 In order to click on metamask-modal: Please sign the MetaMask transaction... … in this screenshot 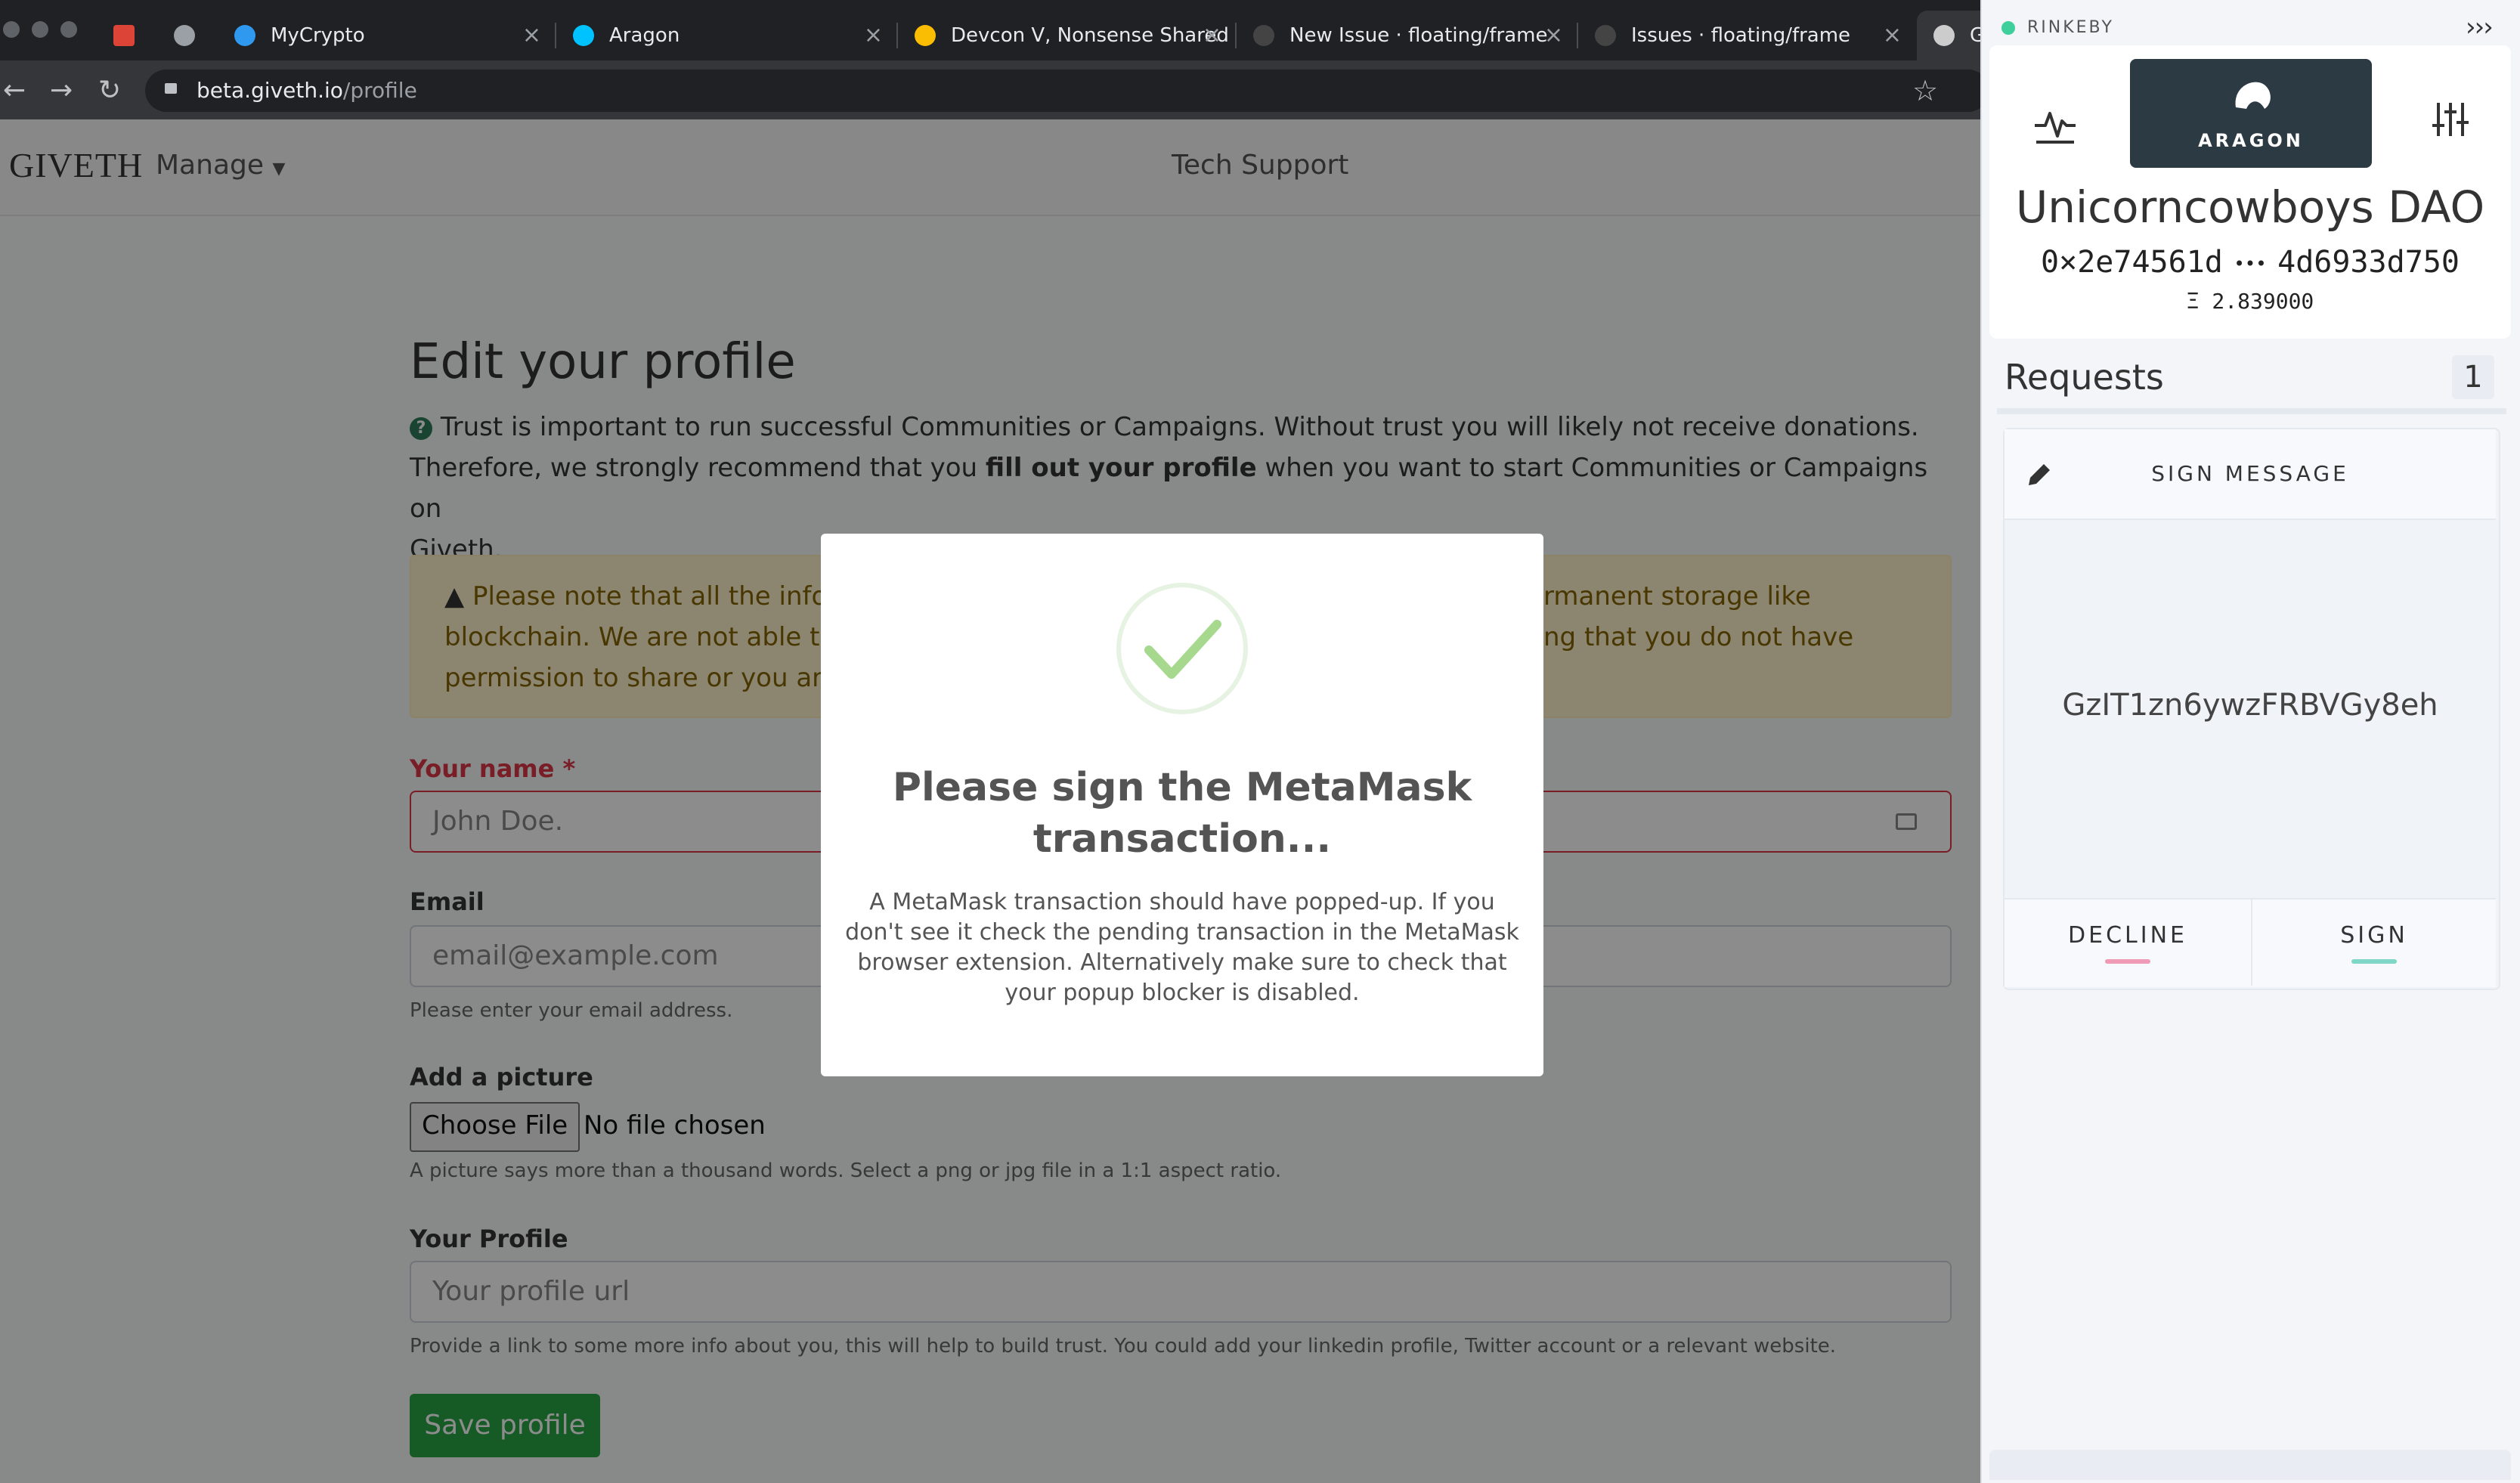, I will do `click(1182, 805)`.